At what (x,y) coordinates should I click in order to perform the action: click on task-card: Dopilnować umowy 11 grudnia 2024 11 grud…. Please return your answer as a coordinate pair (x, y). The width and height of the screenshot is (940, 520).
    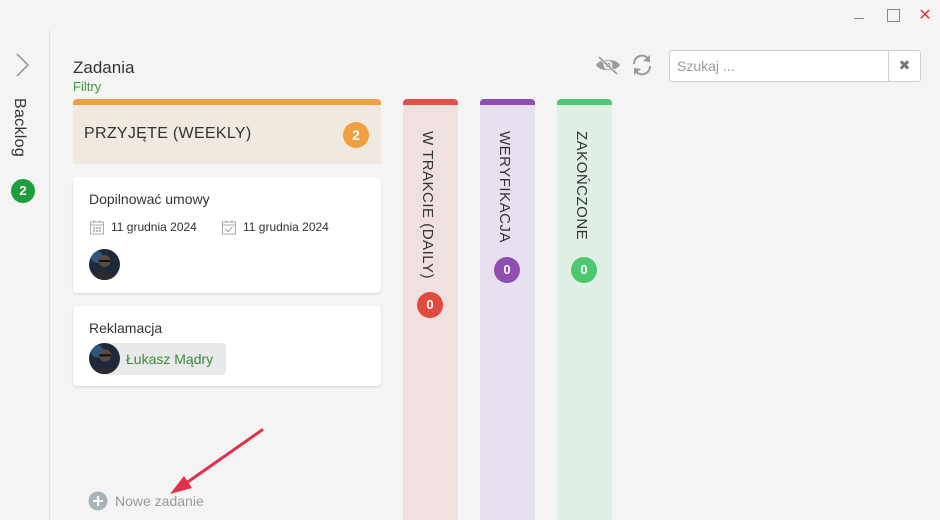
    Looking at the image, I should click on (227, 235).